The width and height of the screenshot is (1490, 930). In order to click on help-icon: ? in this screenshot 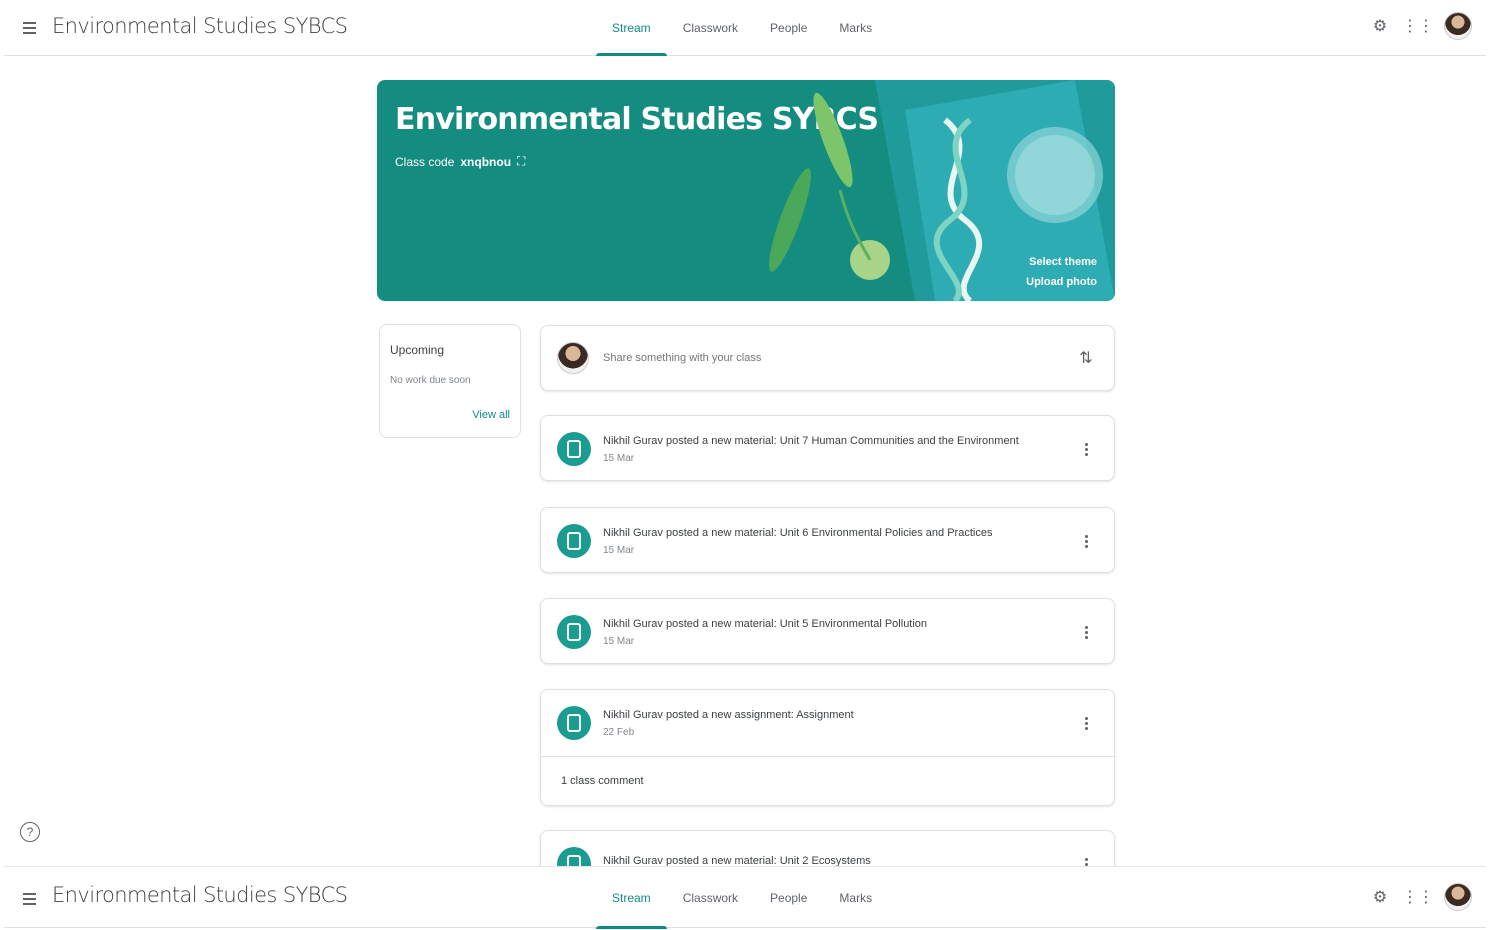, I will do `click(30, 832)`.